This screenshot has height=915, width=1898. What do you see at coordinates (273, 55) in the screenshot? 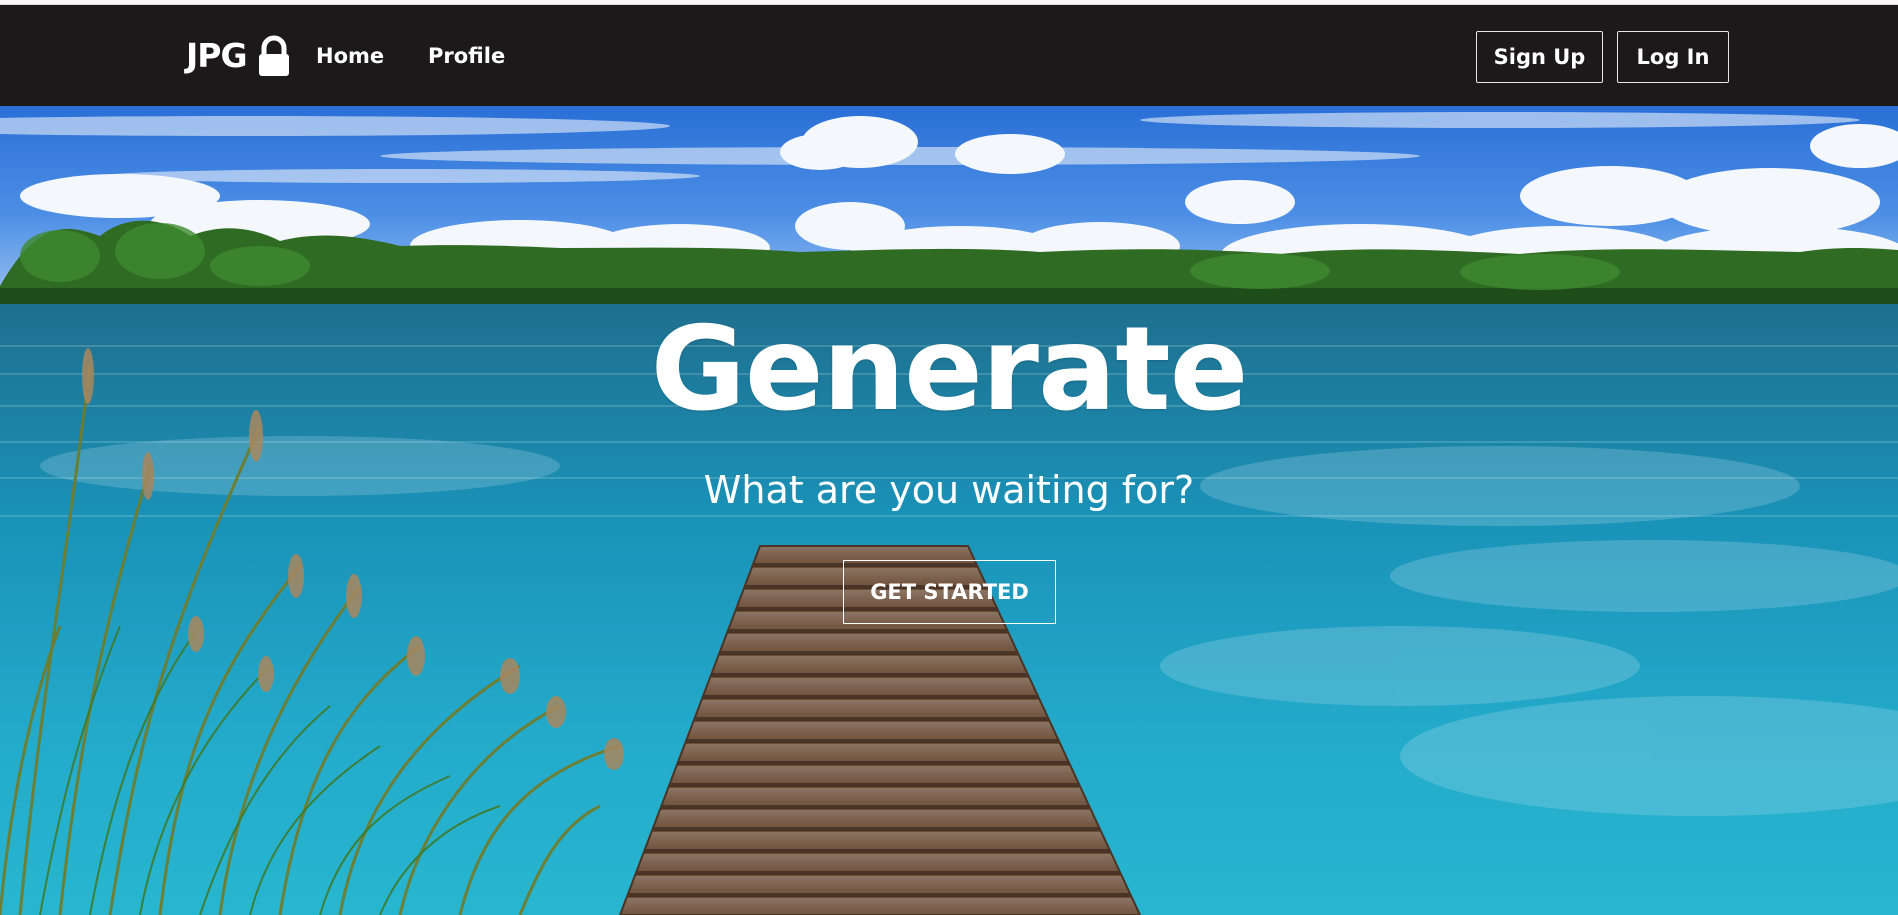
I see `lock-icon` at bounding box center [273, 55].